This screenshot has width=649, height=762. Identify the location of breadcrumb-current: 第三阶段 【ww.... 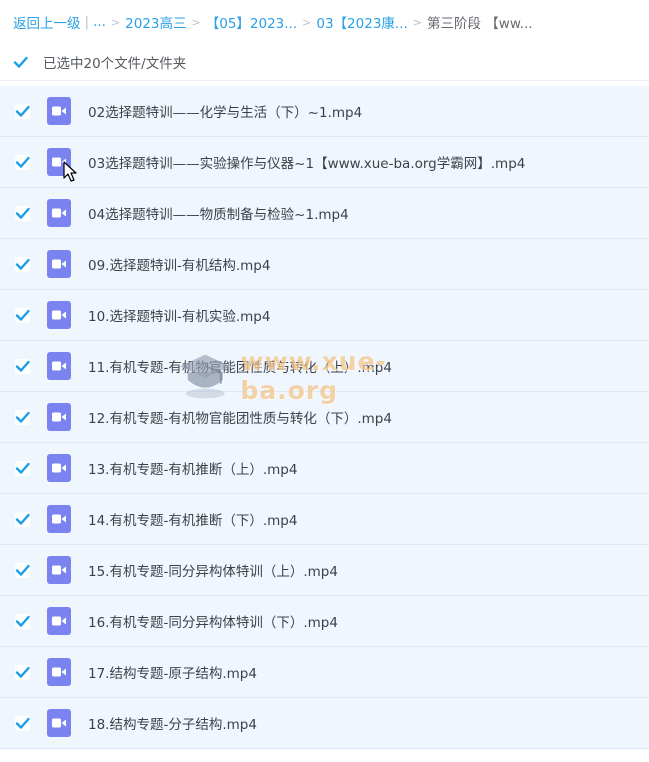
(480, 24).